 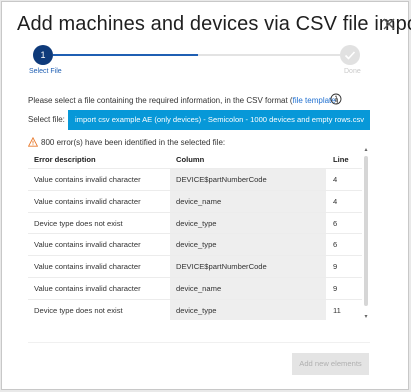 What do you see at coordinates (366, 150) in the screenshot?
I see `scroll-up-arrow-icon: ▴` at bounding box center [366, 150].